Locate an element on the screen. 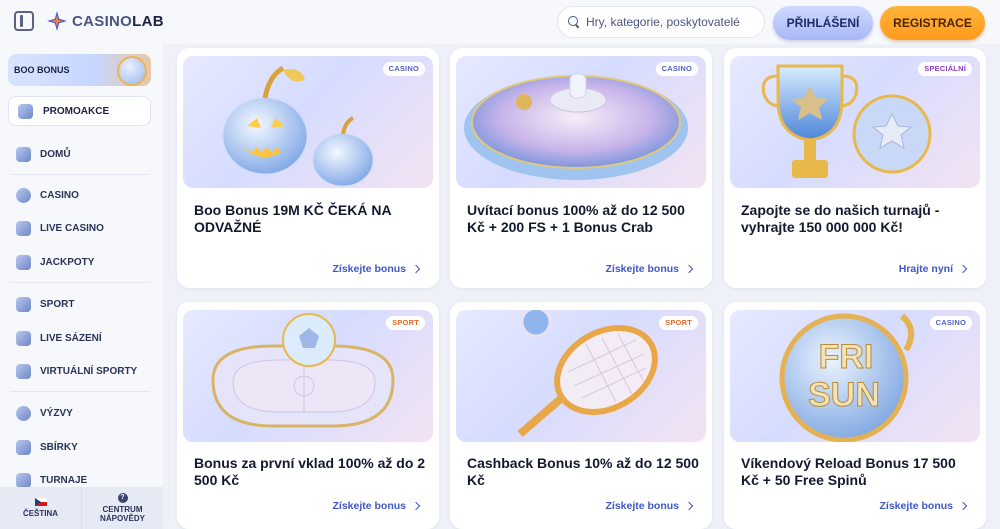  sidebar-item-casino: CASINO is located at coordinates (47, 195).